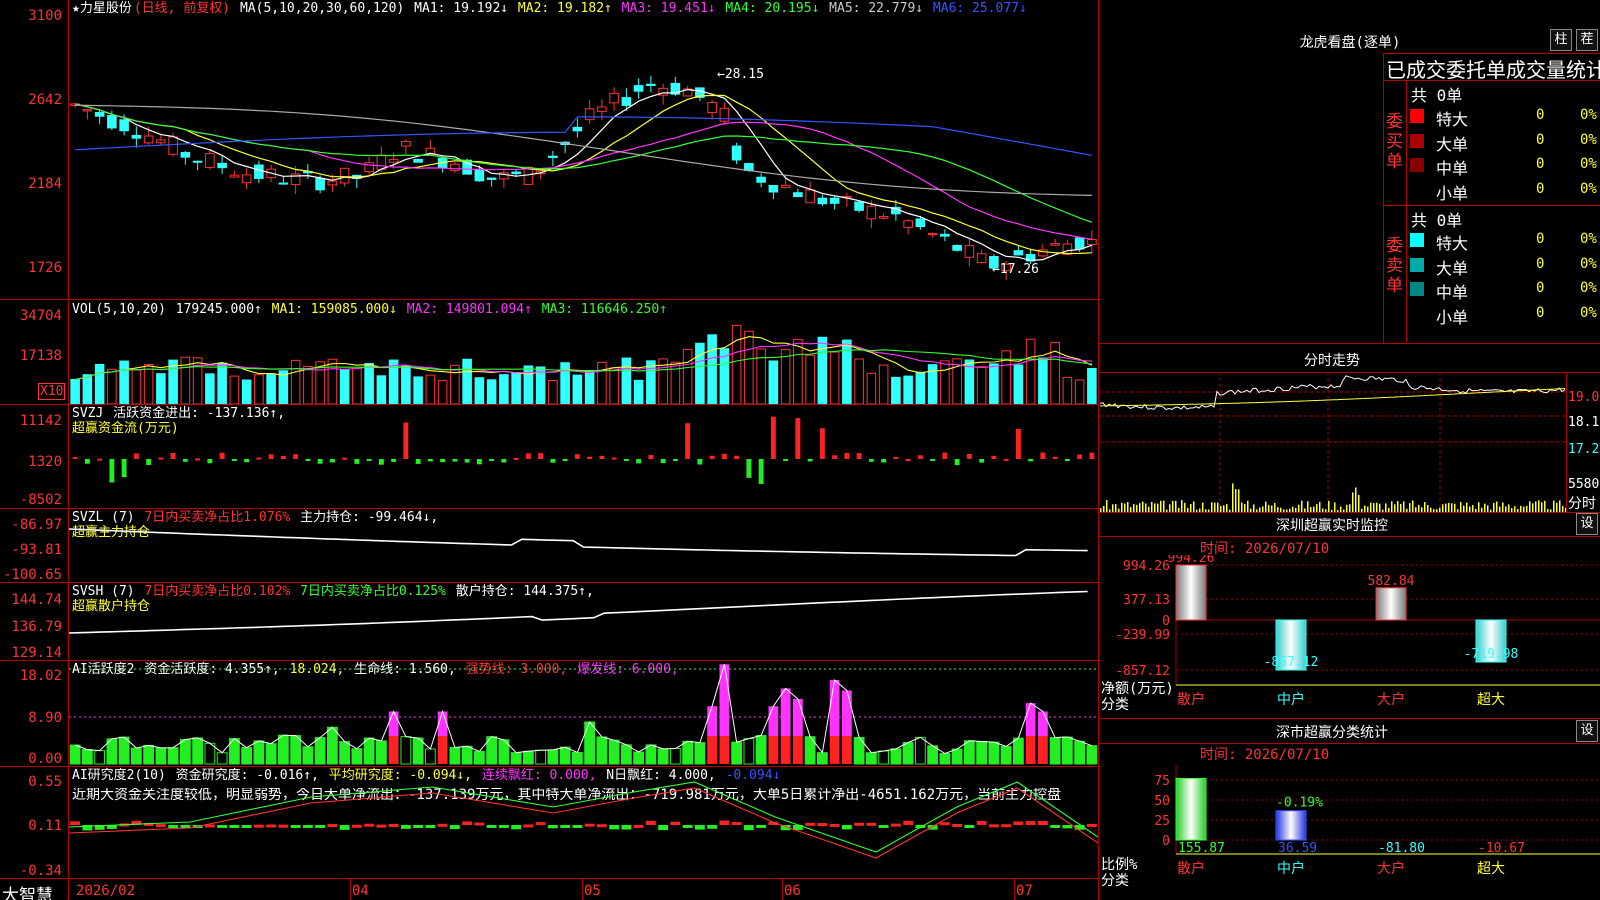 This screenshot has height=900, width=1600. What do you see at coordinates (1504, 265) in the screenshot?
I see `sell-row-1: 大单 0 0%` at bounding box center [1504, 265].